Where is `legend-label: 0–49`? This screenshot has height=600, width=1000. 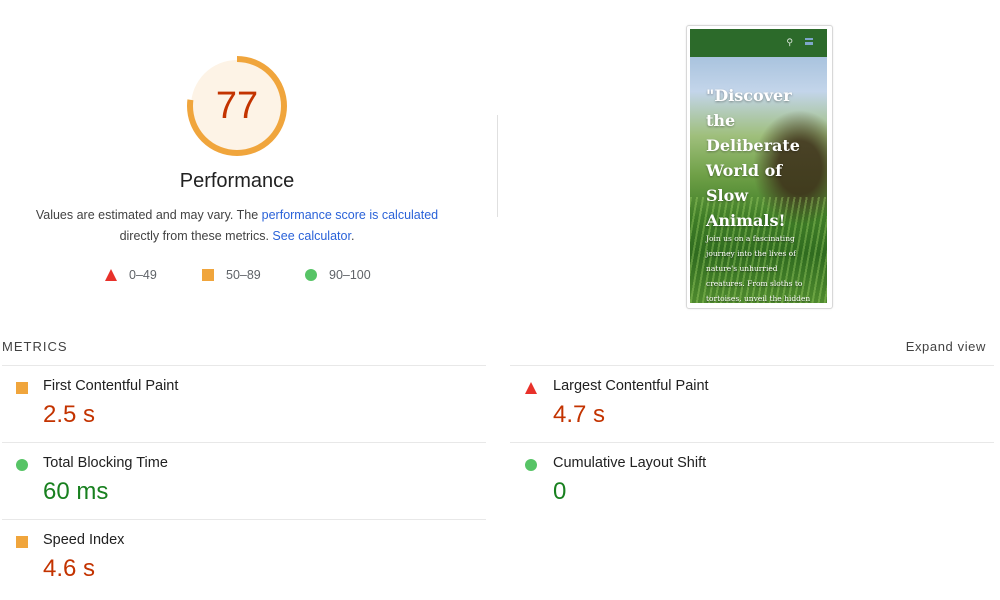 legend-label: 0–49 is located at coordinates (143, 275).